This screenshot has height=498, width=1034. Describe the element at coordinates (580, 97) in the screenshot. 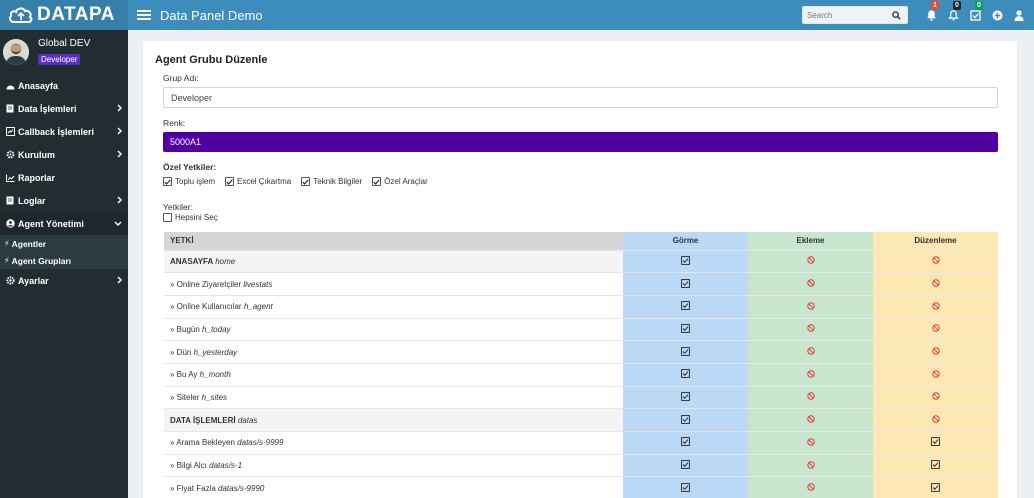

I see `group-name-input: Developer` at that location.